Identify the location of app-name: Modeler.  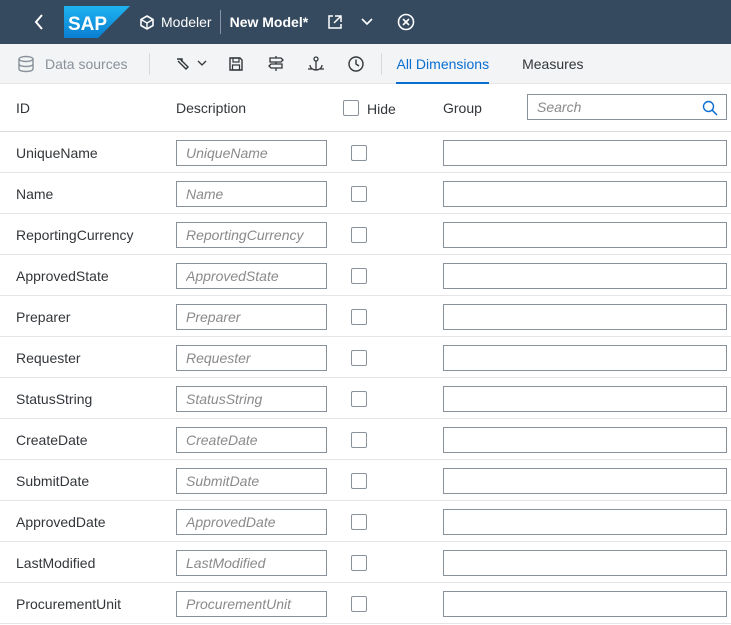
(186, 22).